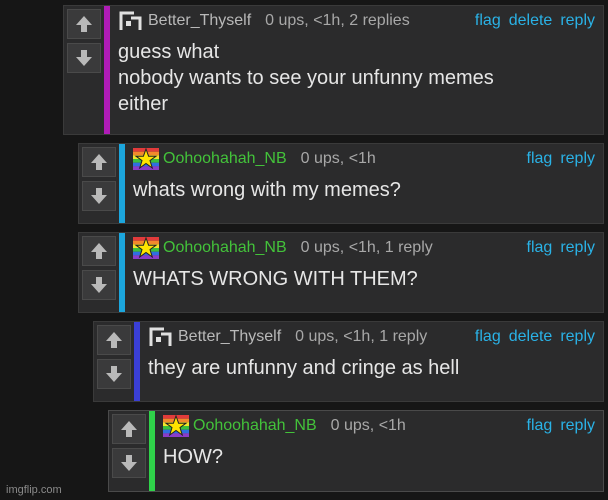 Image resolution: width=608 pixels, height=500 pixels. I want to click on comment-text-line: HOW?, so click(193, 457).